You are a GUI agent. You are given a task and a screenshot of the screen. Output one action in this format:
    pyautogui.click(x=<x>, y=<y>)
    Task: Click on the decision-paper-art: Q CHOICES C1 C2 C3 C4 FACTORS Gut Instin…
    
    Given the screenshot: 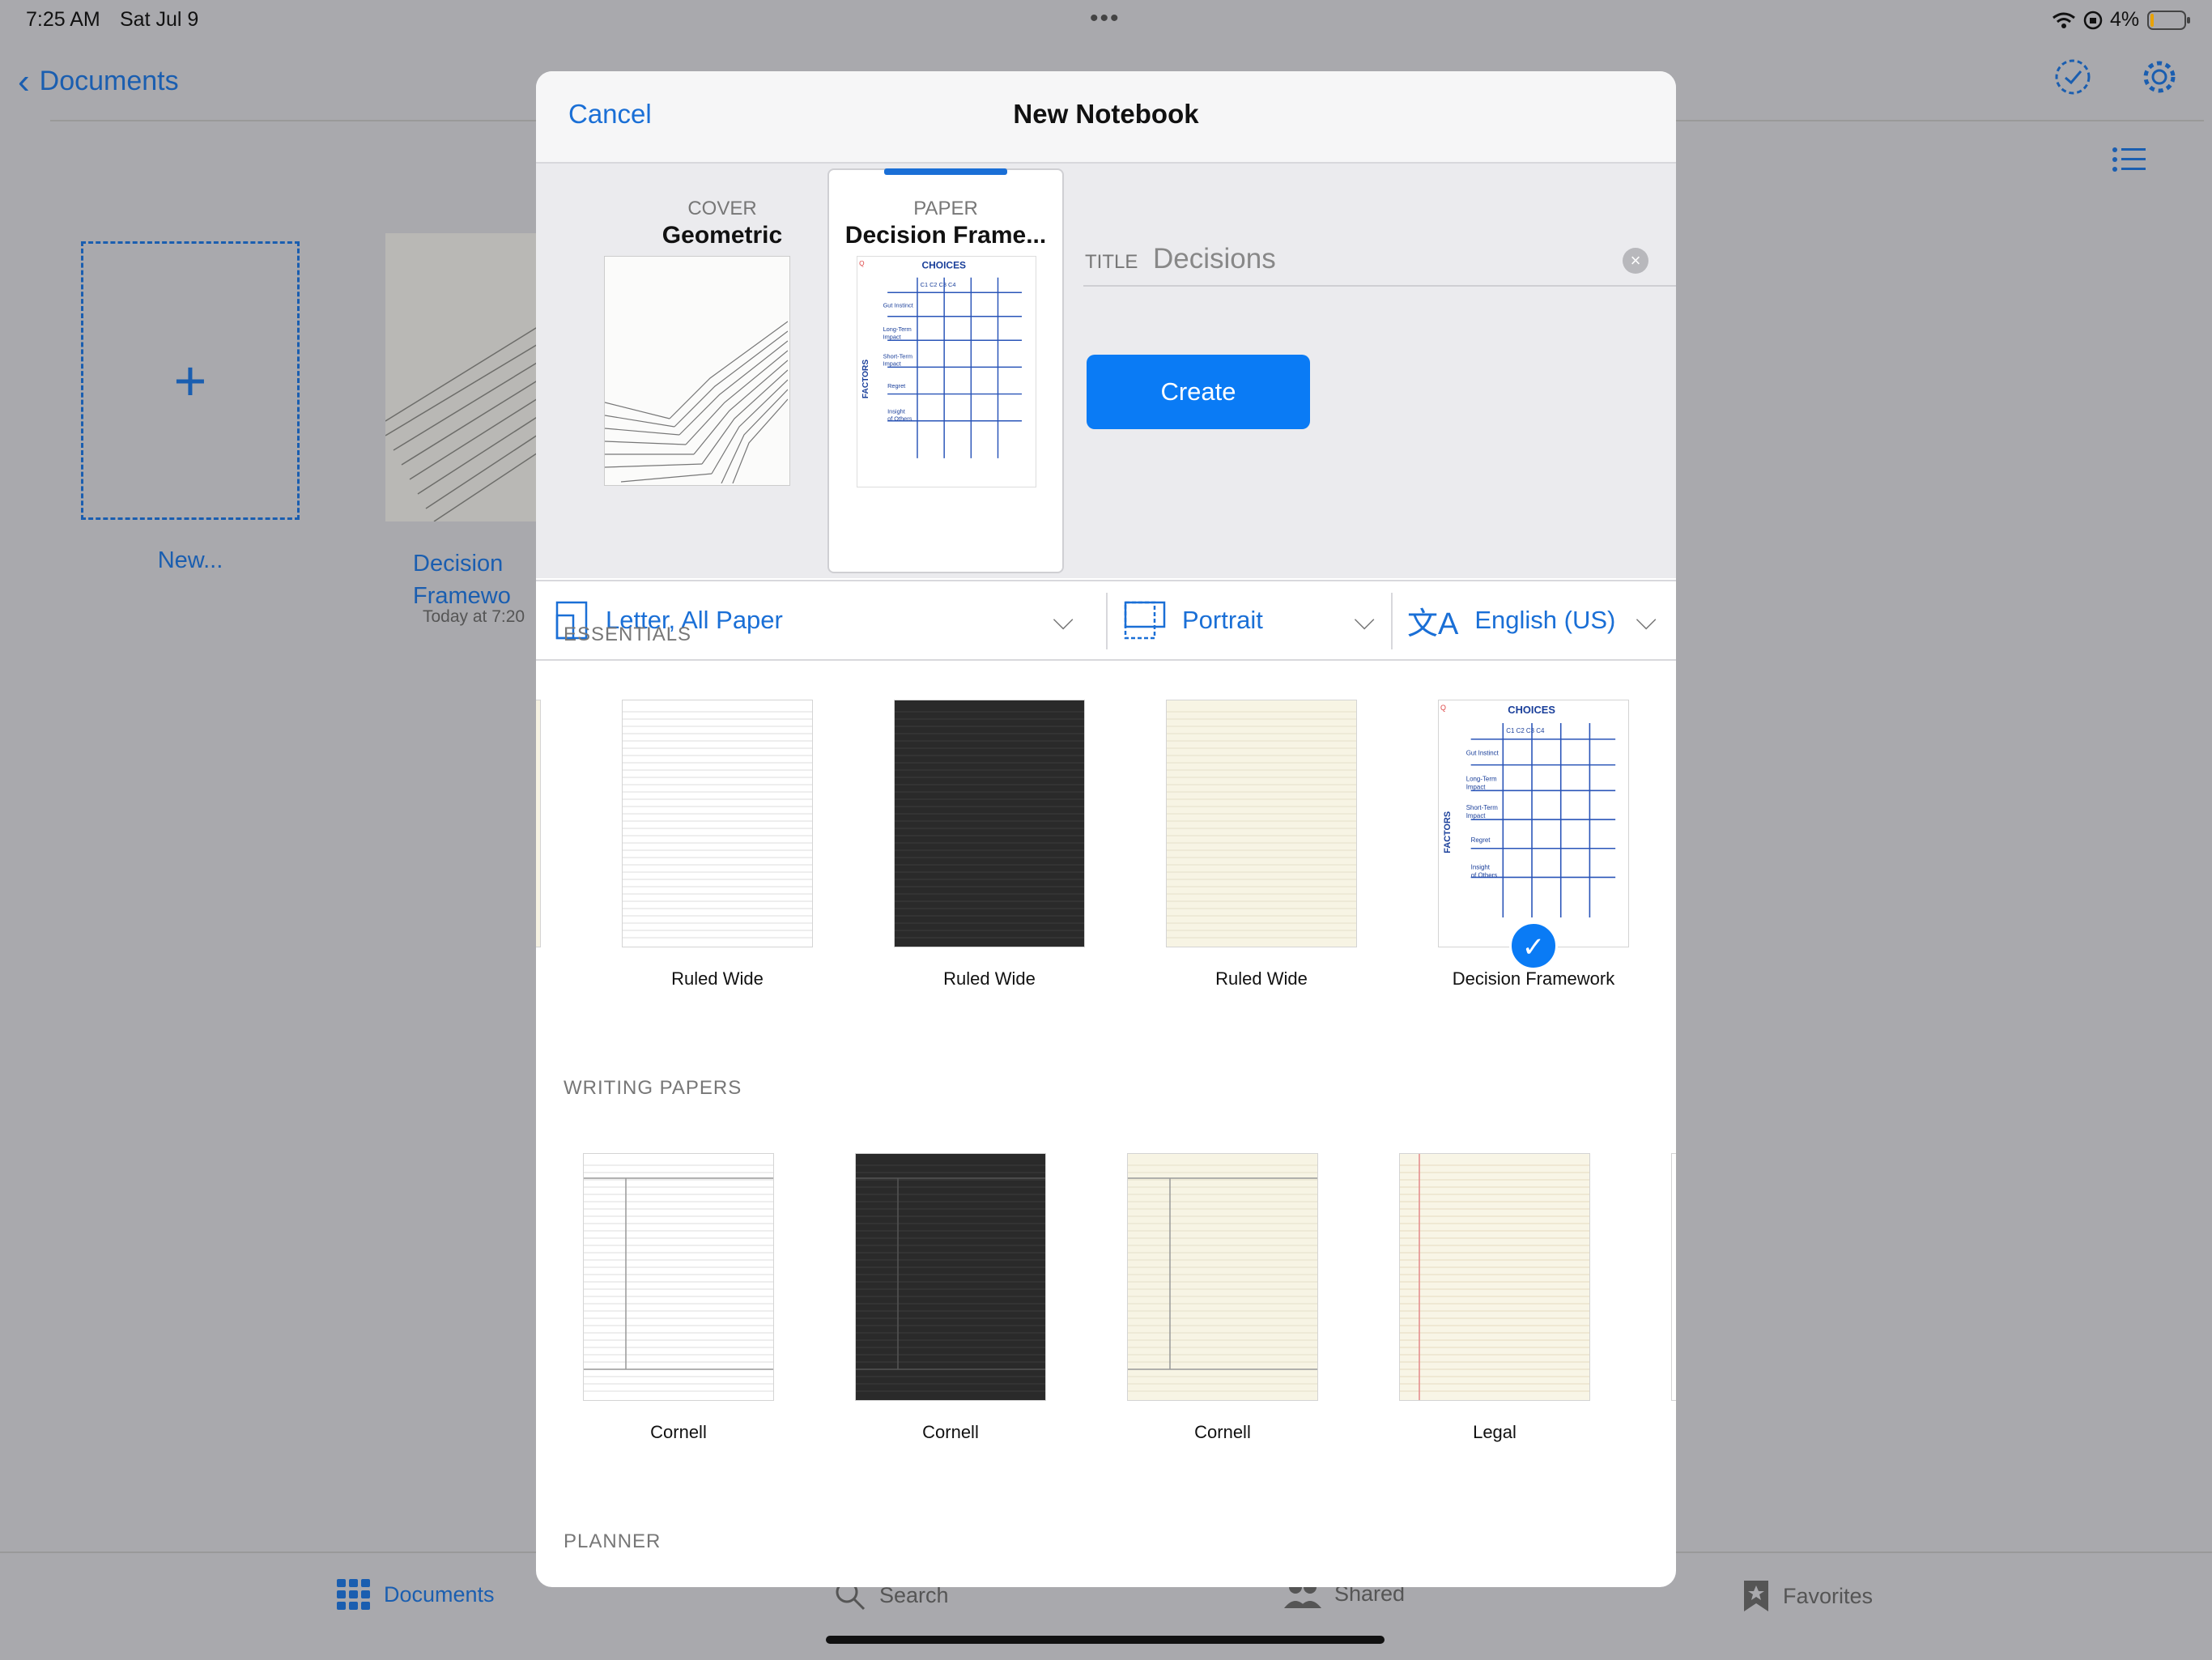 What is the action you would take?
    pyautogui.click(x=1528, y=811)
    